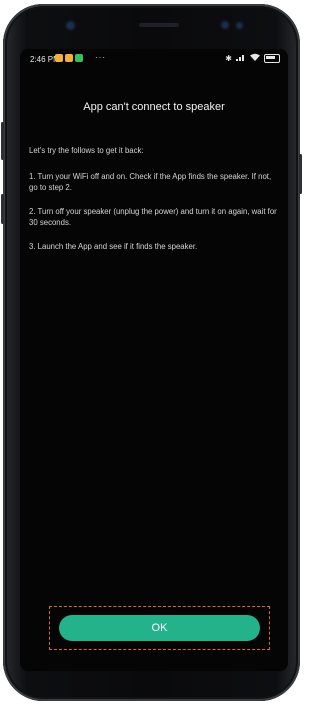 The image size is (320, 704). What do you see at coordinates (154, 107) in the screenshot?
I see `dialog-title: App can't connect to speaker` at bounding box center [154, 107].